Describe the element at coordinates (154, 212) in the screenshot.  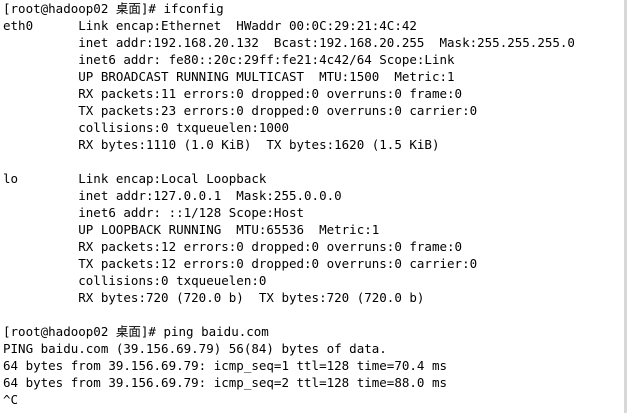
I see `output-line: inet6 addr: ::1/128 Scope:Host` at that location.